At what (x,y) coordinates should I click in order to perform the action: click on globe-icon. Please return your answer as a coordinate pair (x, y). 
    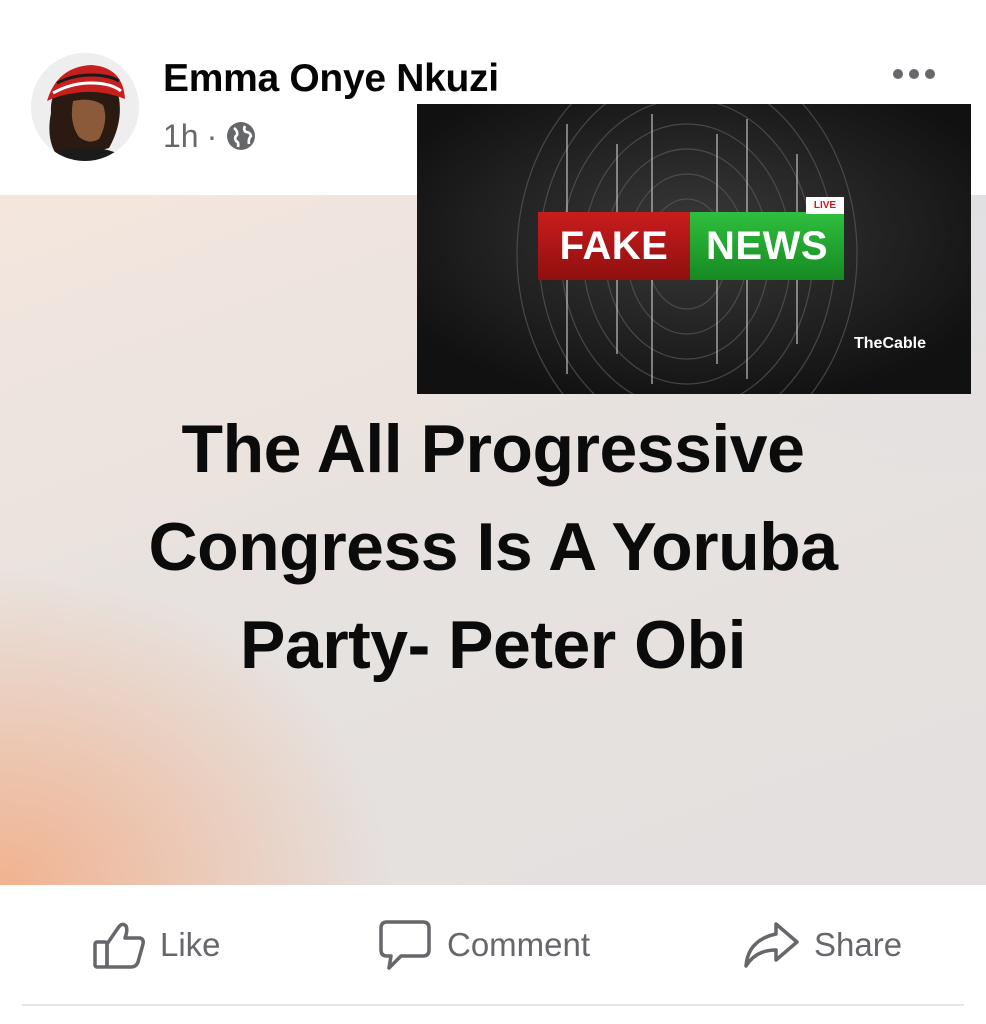
    Looking at the image, I should click on (241, 136).